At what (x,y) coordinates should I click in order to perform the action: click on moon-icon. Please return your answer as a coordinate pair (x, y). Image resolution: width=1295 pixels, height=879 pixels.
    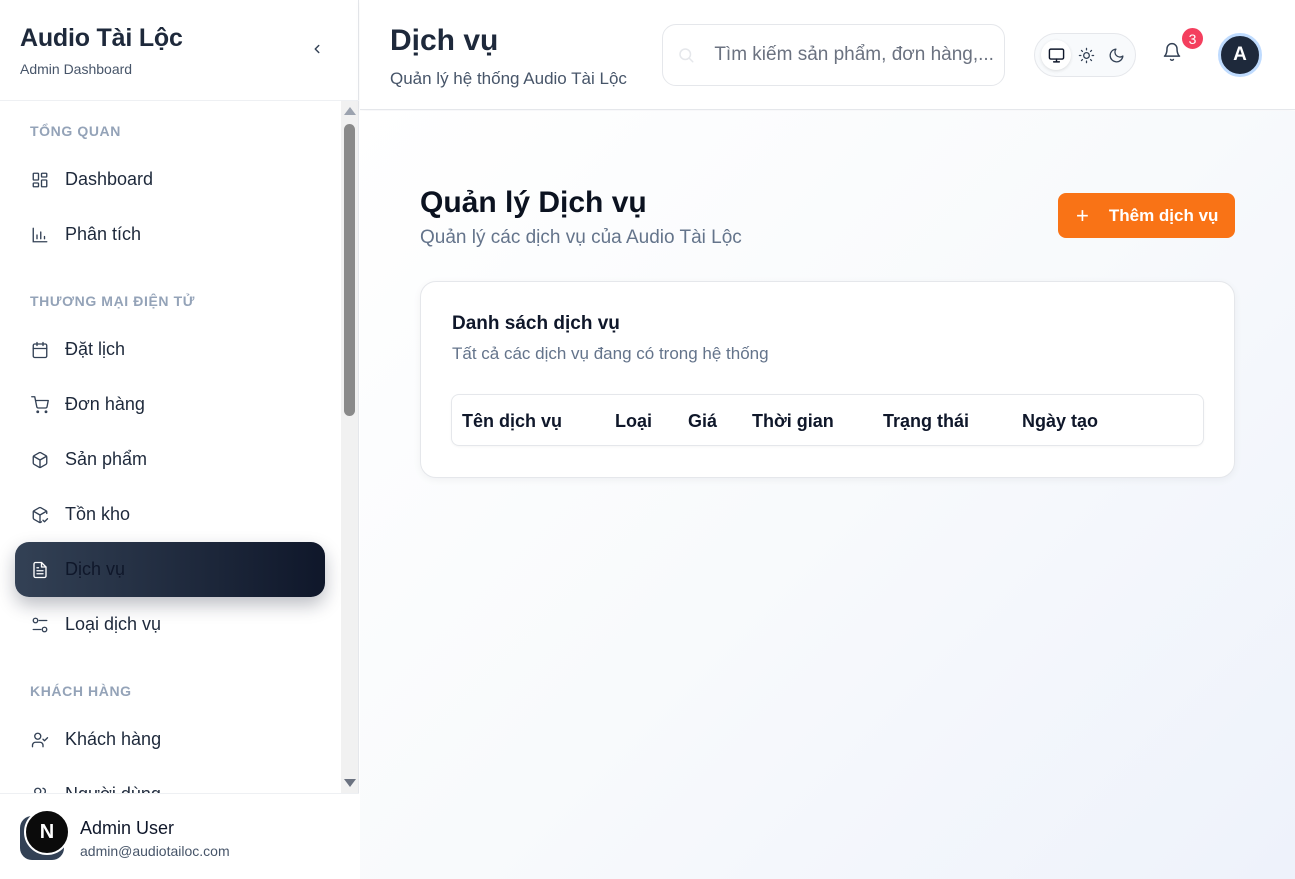
    Looking at the image, I should click on (1116, 54).